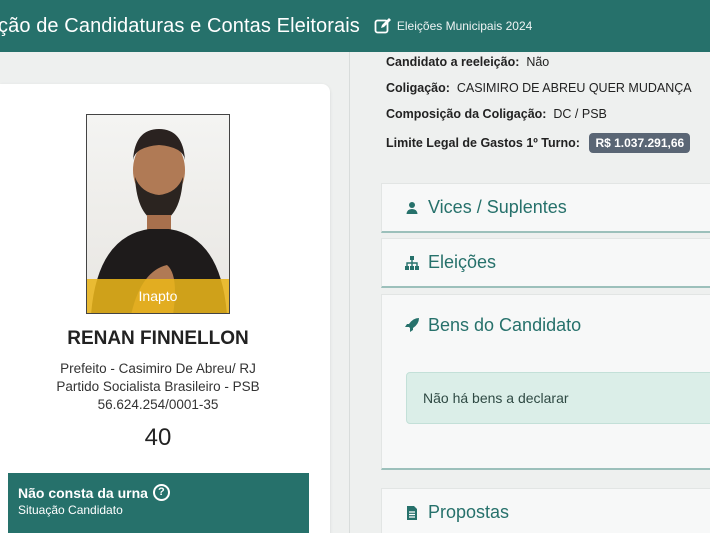  What do you see at coordinates (383, 26) in the screenshot?
I see `edit-icon` at bounding box center [383, 26].